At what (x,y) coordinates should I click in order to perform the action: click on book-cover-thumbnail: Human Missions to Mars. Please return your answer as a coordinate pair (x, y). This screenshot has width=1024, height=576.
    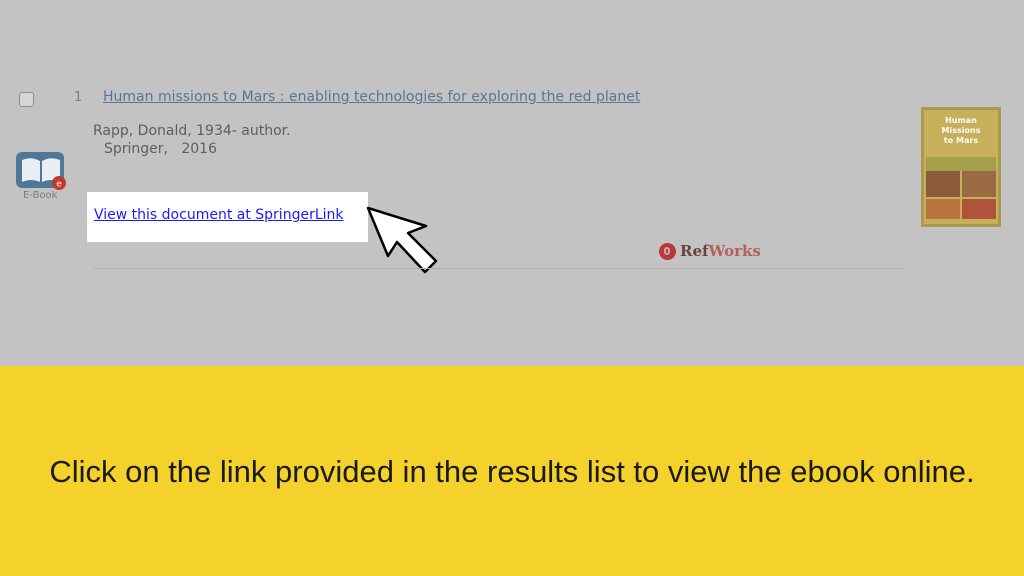
    Looking at the image, I should click on (961, 167).